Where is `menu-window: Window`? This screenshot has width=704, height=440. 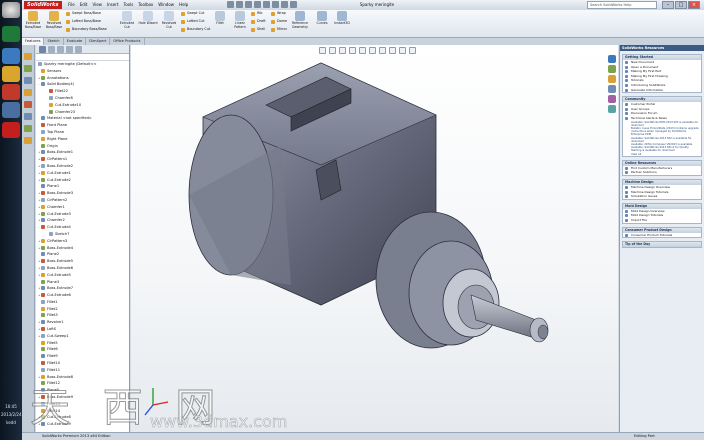
menu-window: Window is located at coordinates (166, 5).